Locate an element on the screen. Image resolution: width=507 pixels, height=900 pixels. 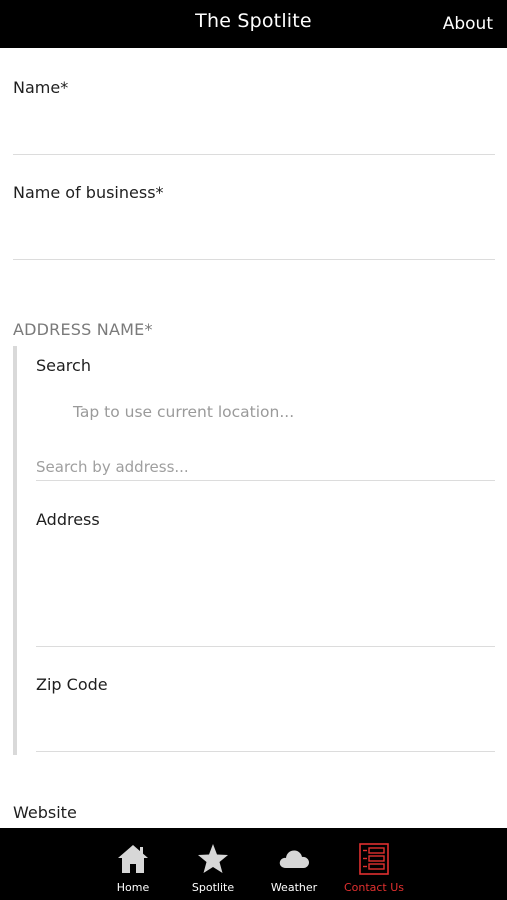
bottom-nav: Home Spotlite Weather Contact Us is located at coordinates (253, 864).